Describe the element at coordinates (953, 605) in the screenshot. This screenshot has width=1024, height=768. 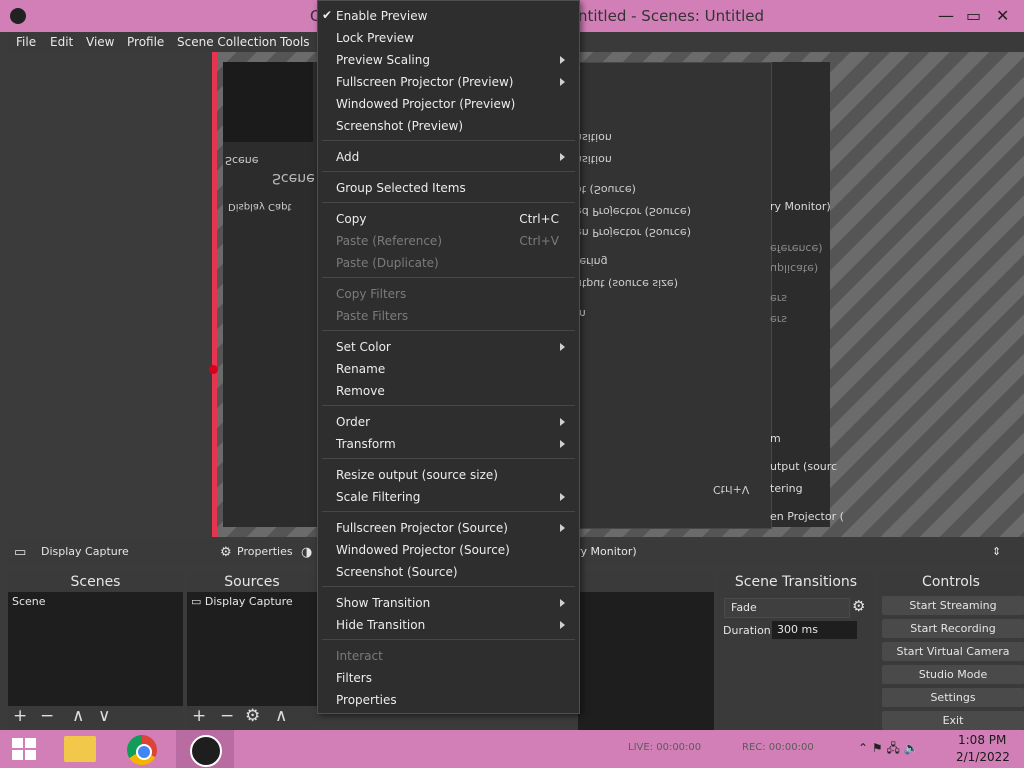
I see `start-streaming-button: Start Streaming` at that location.